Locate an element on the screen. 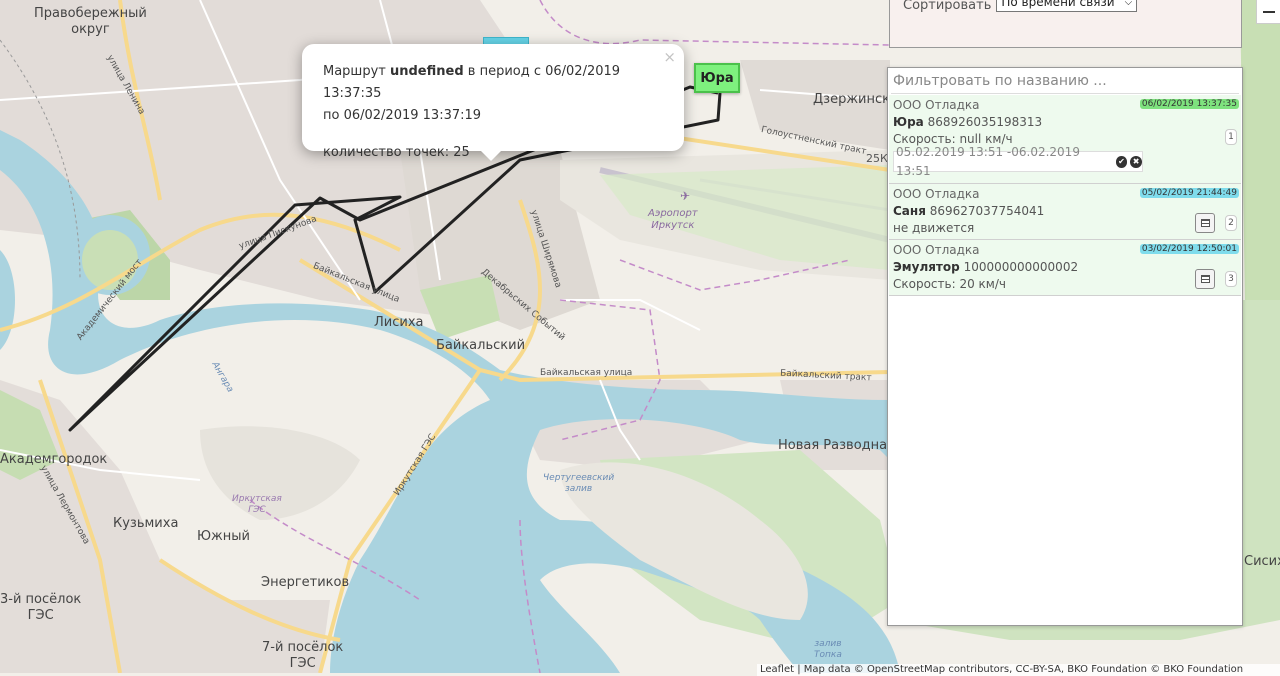 The image size is (1280, 676). object-status: не движется is located at coordinates (934, 228).